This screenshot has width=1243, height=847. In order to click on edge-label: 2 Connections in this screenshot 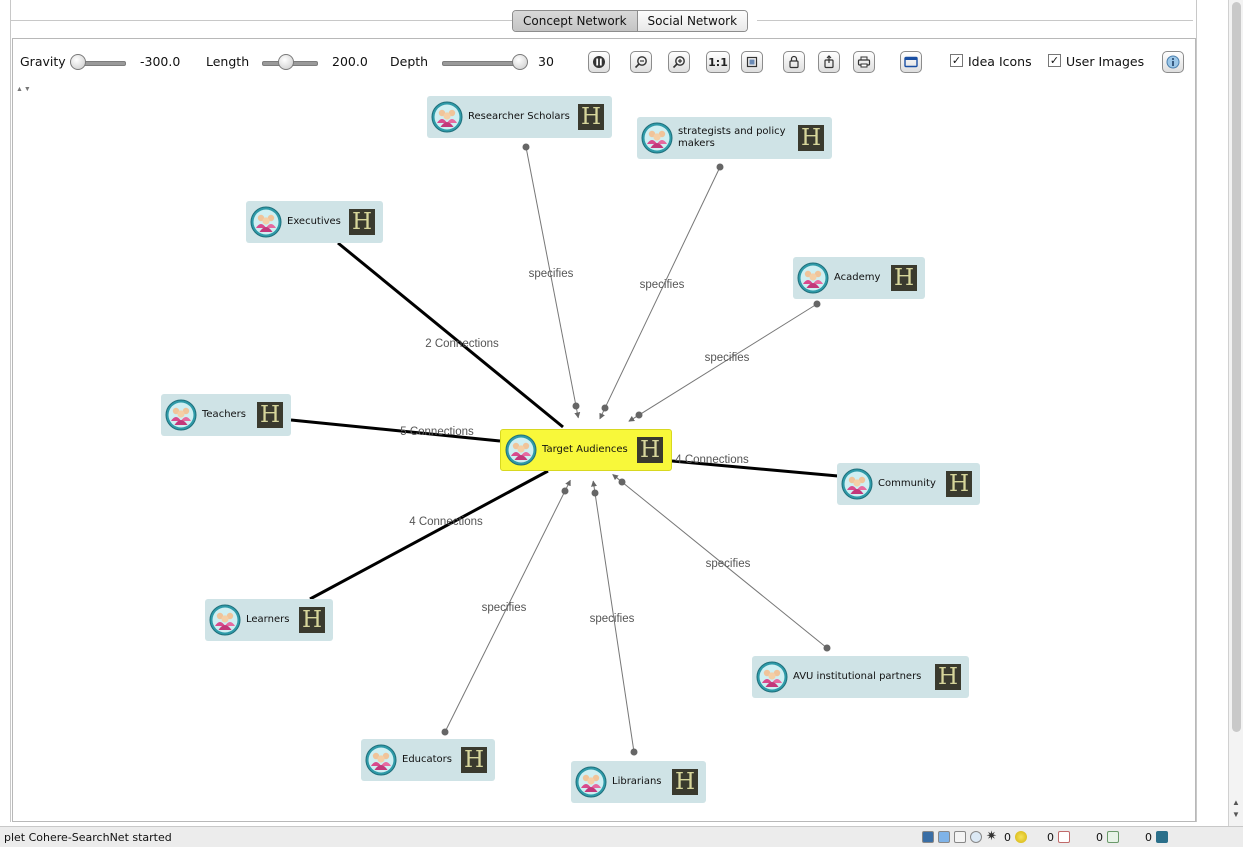, I will do `click(462, 344)`.